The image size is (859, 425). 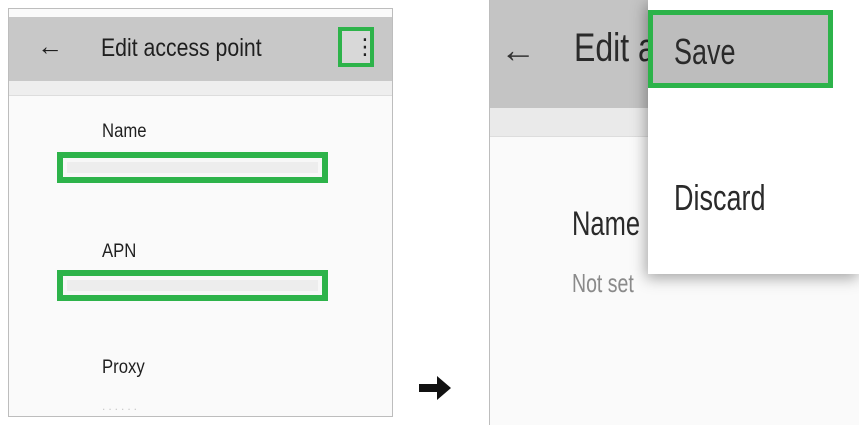 I want to click on right-arrow-icon, so click(x=435, y=388).